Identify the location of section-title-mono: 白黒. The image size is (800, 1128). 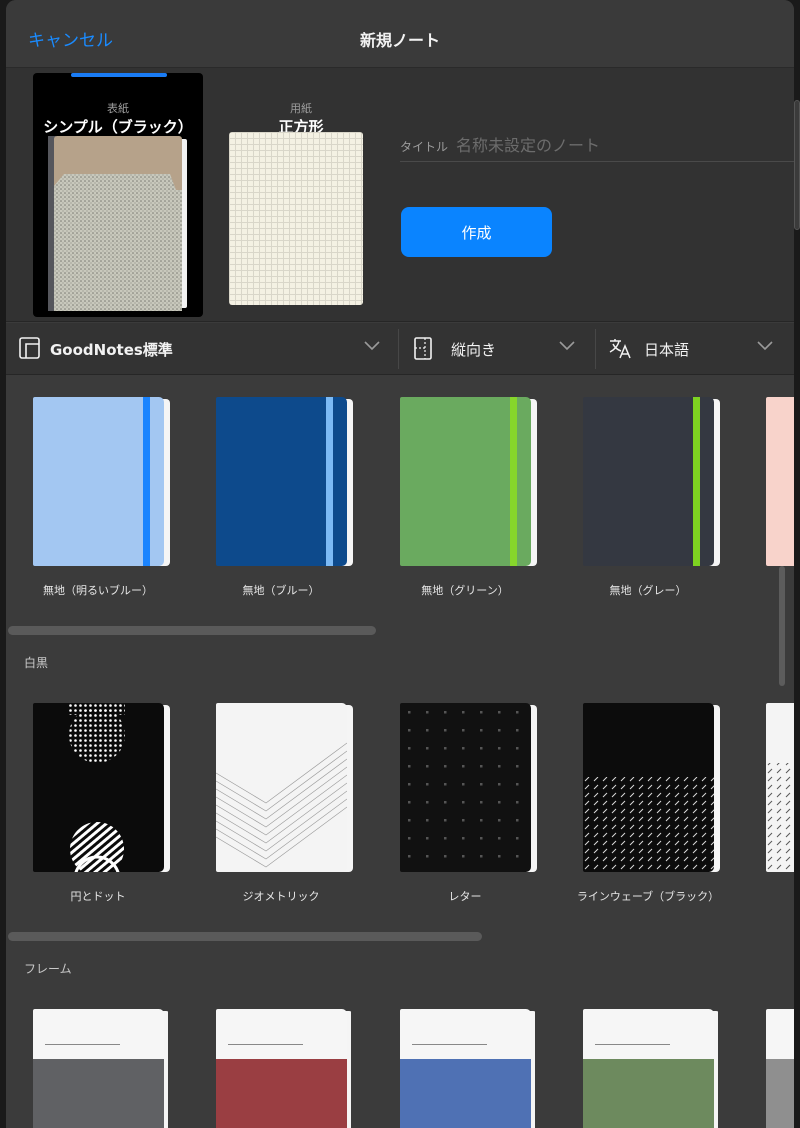
(36, 663).